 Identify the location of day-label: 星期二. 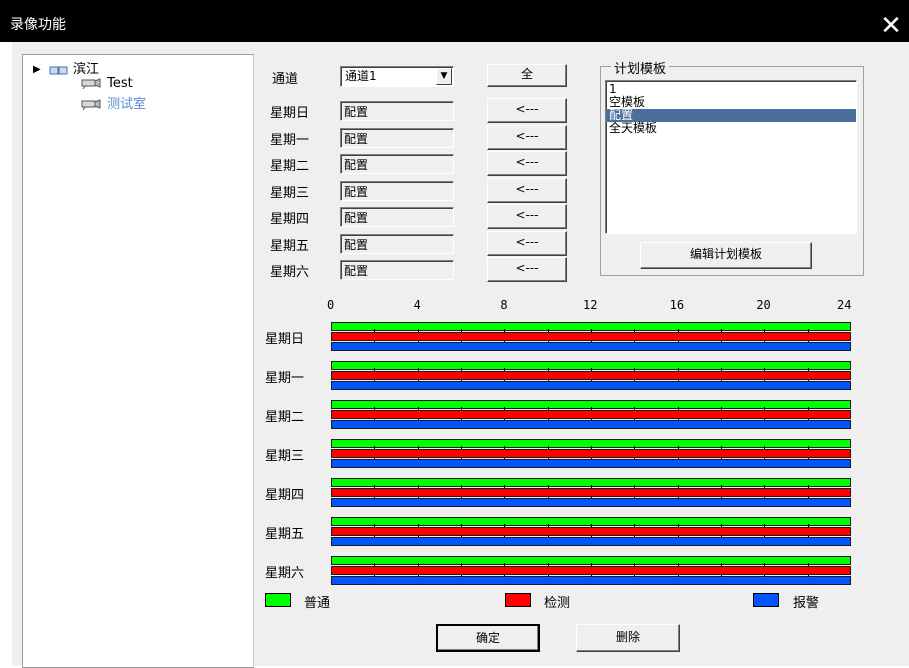
(290, 166).